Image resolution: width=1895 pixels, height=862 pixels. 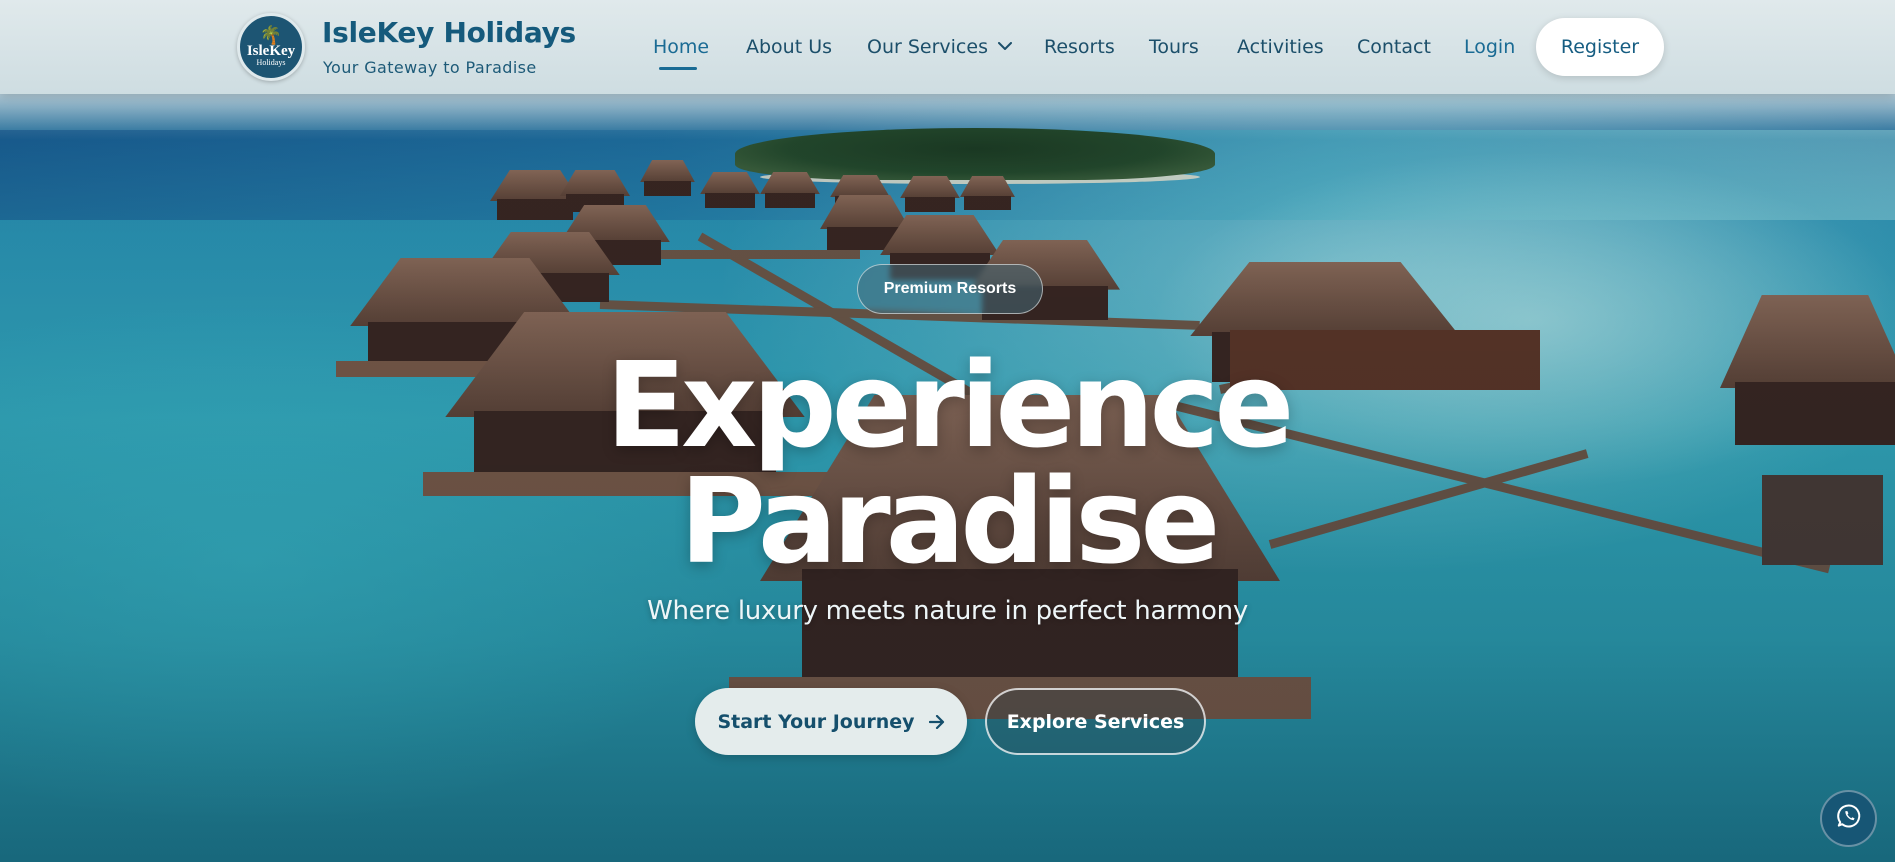 I want to click on nav-tours: Tours, so click(x=1174, y=47).